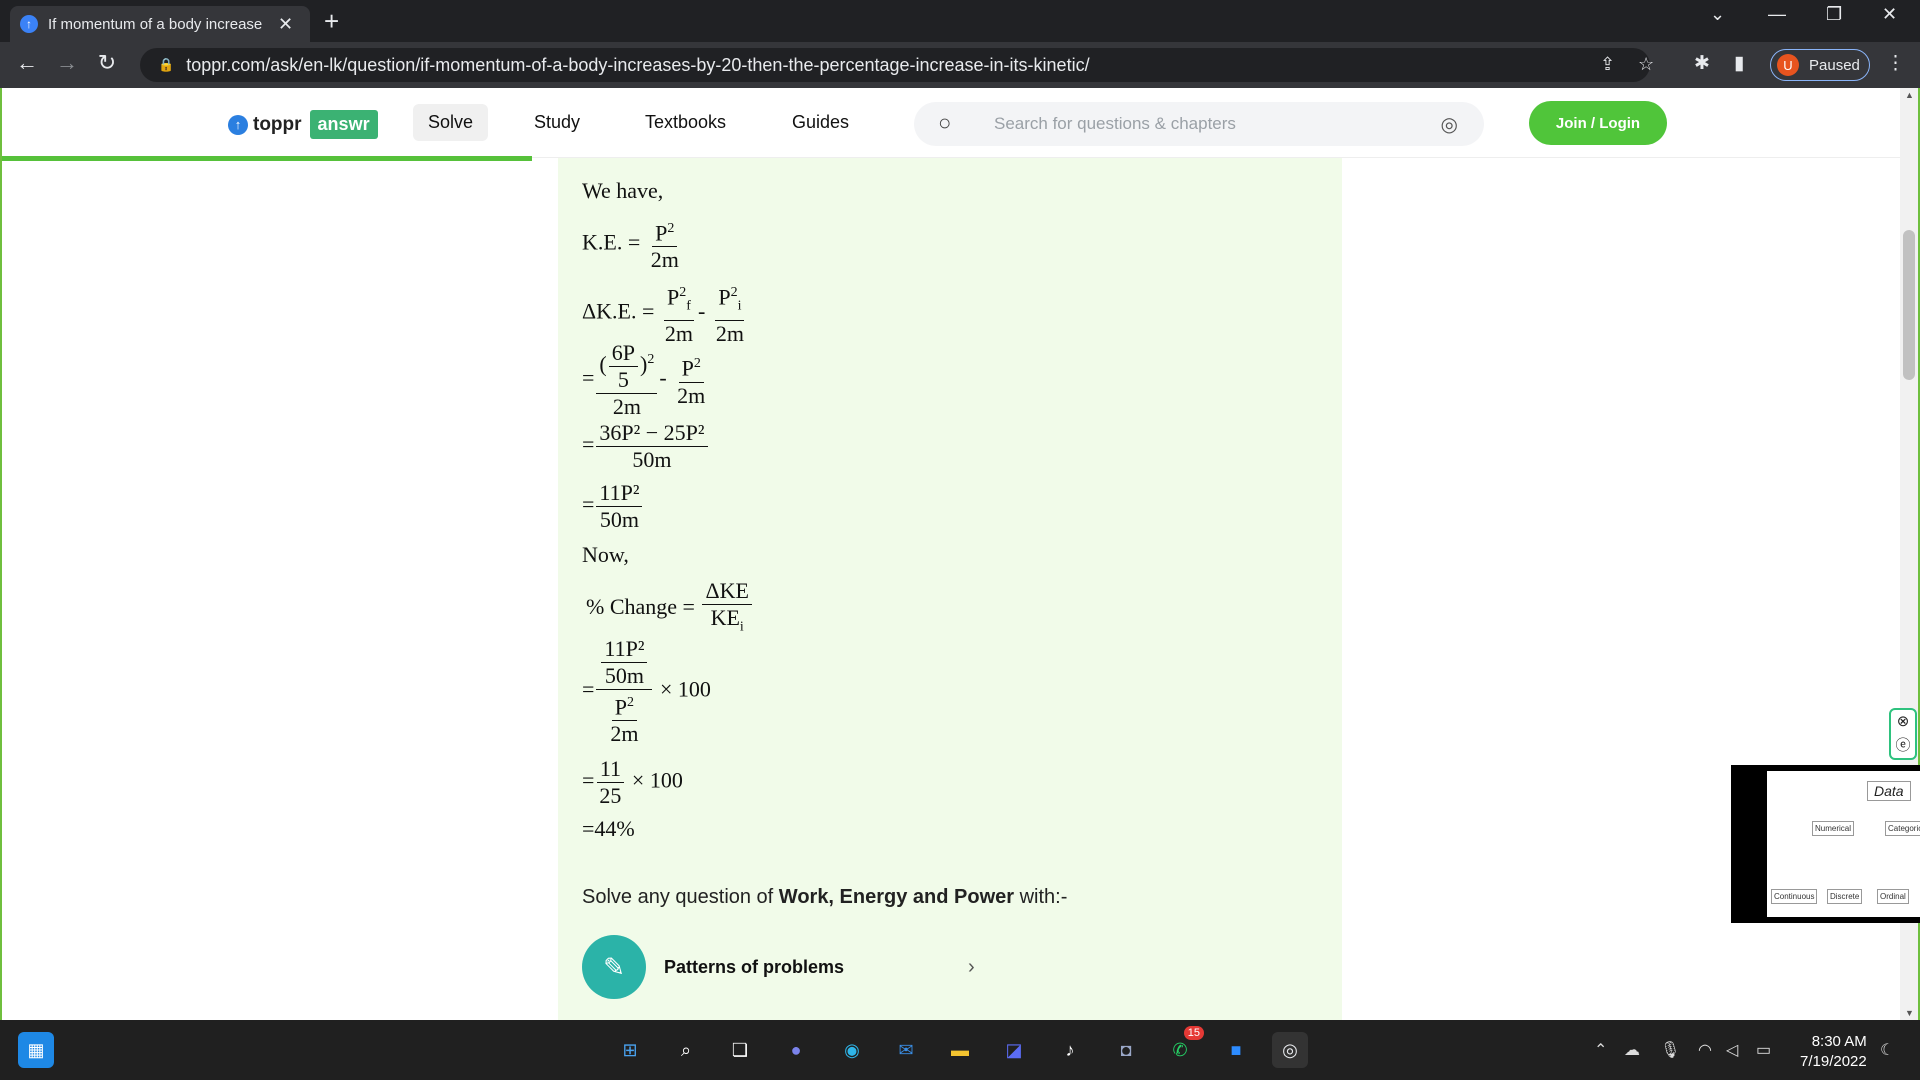 The width and height of the screenshot is (1920, 1080). Describe the element at coordinates (343, 124) in the screenshot. I see `logo-badge: answr` at that location.